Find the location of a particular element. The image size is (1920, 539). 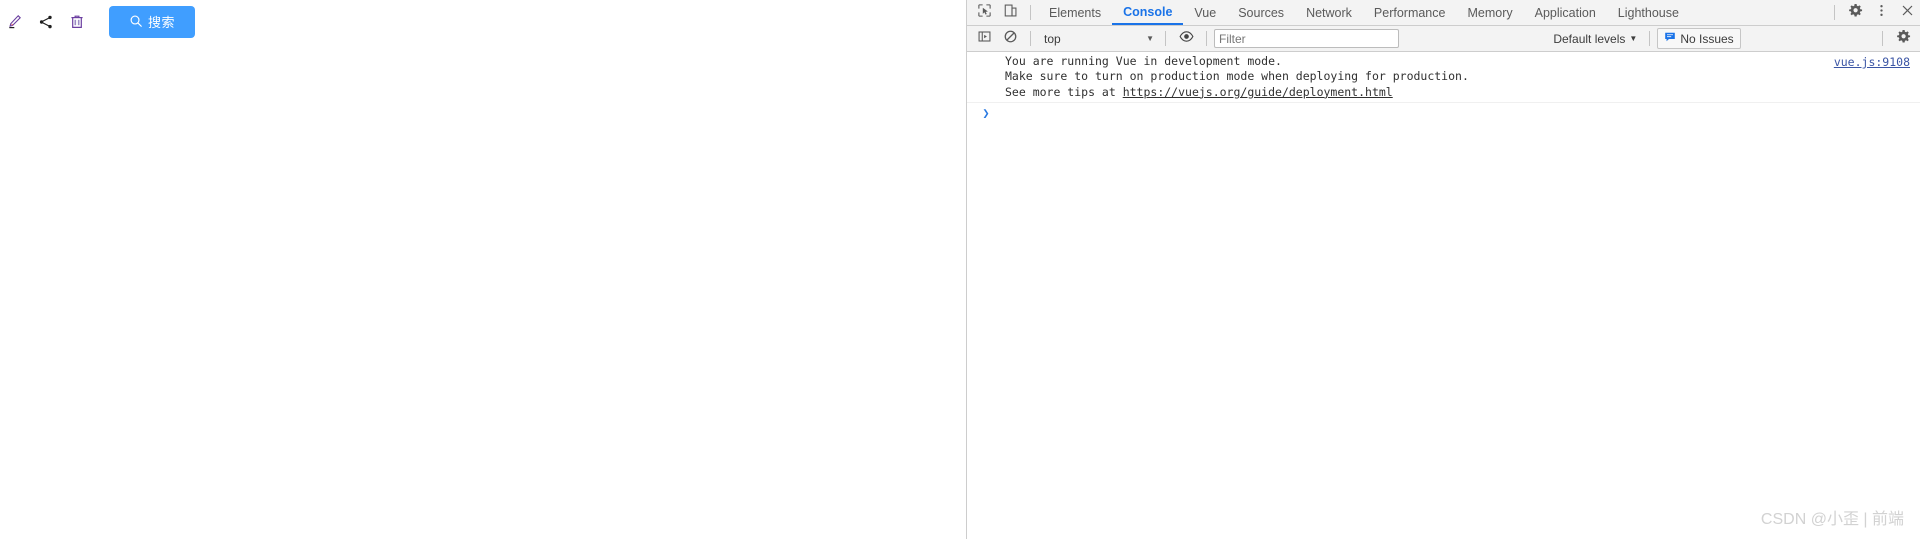

inspect-element-icon-button is located at coordinates (984, 13).